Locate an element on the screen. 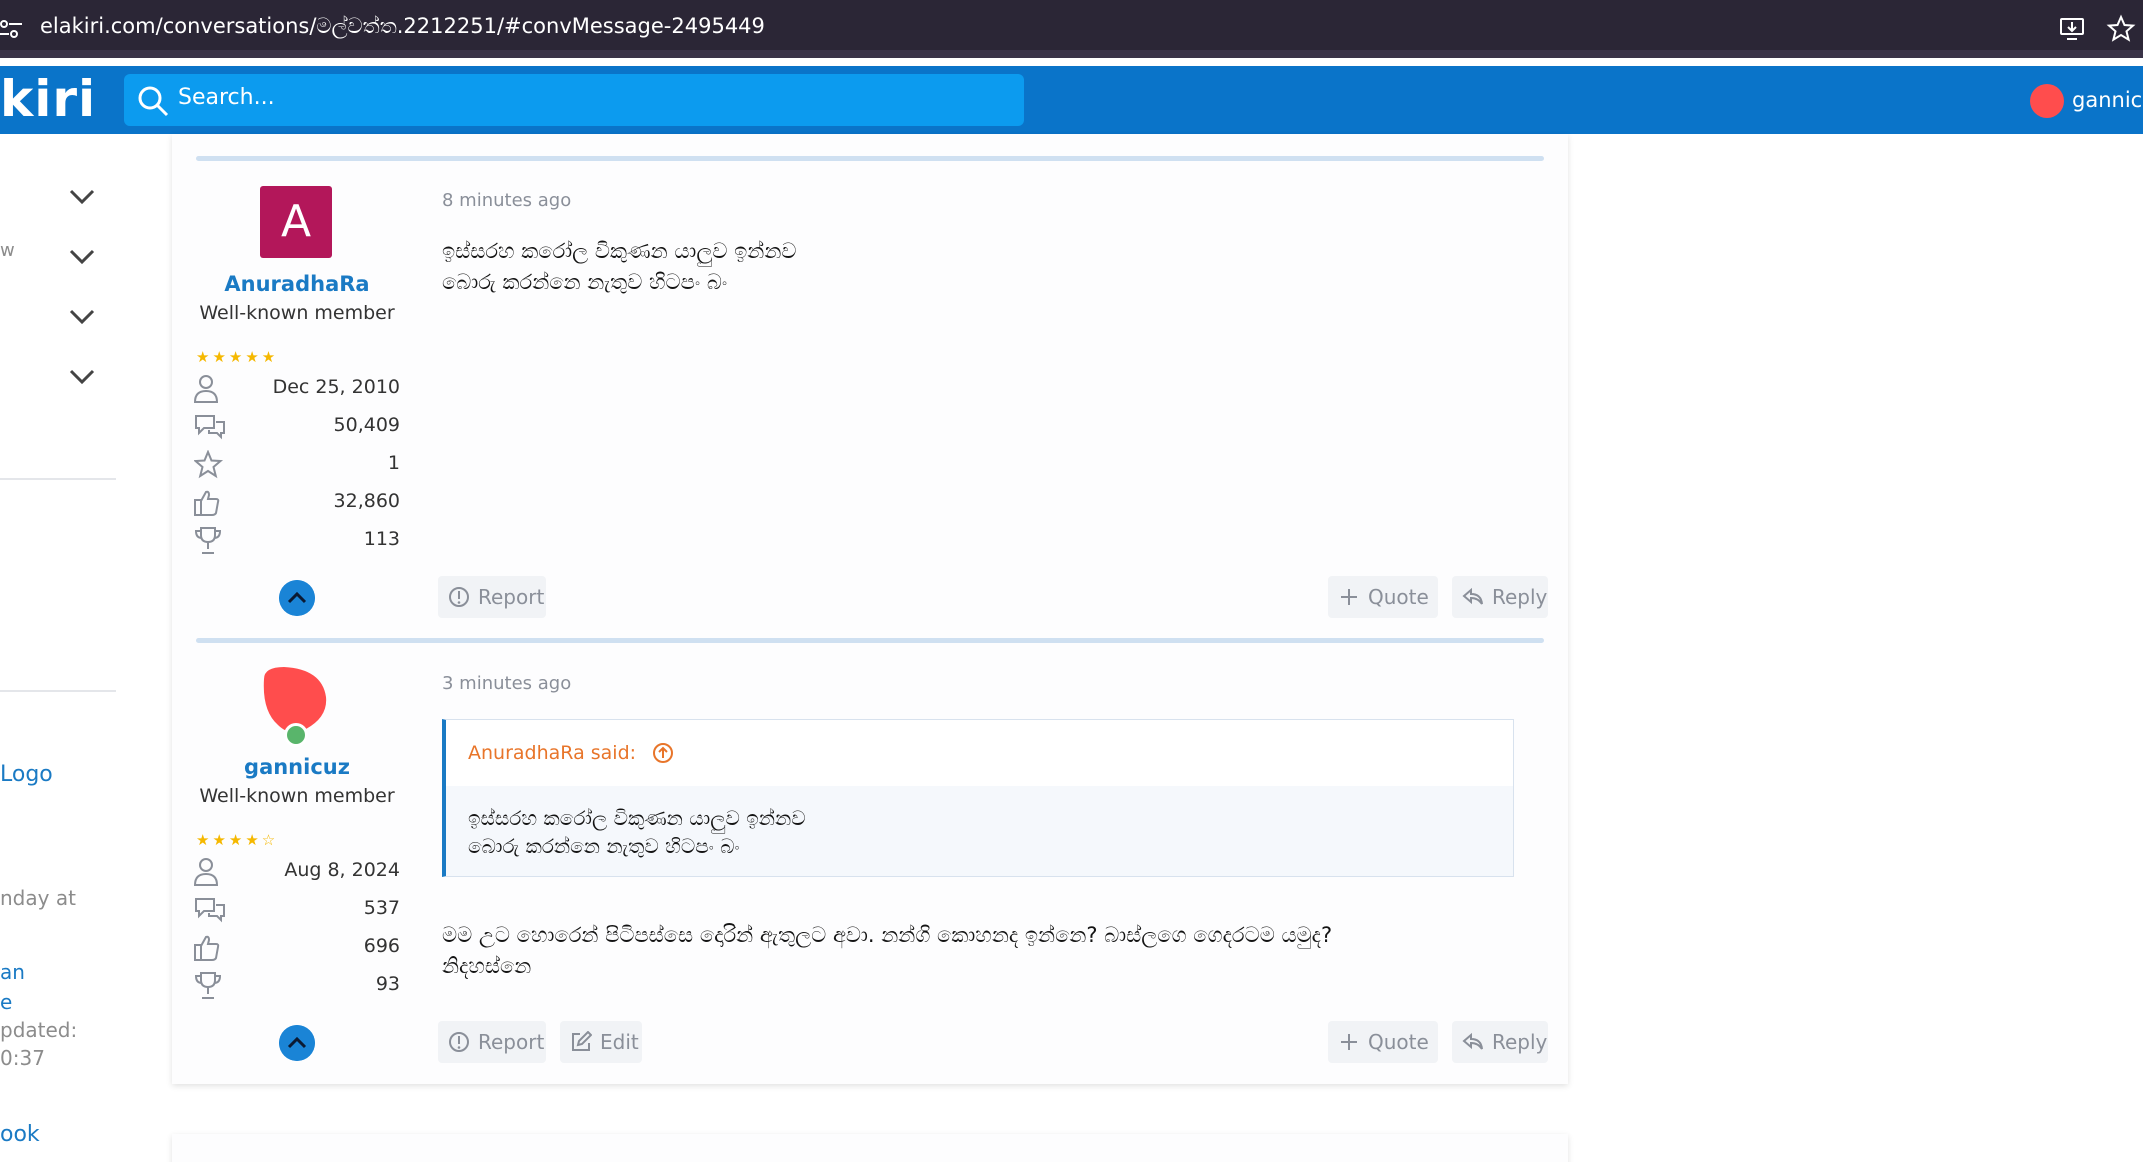 The image size is (2143, 1162). stat-joined: Aug 8, 2024 is located at coordinates (297, 872).